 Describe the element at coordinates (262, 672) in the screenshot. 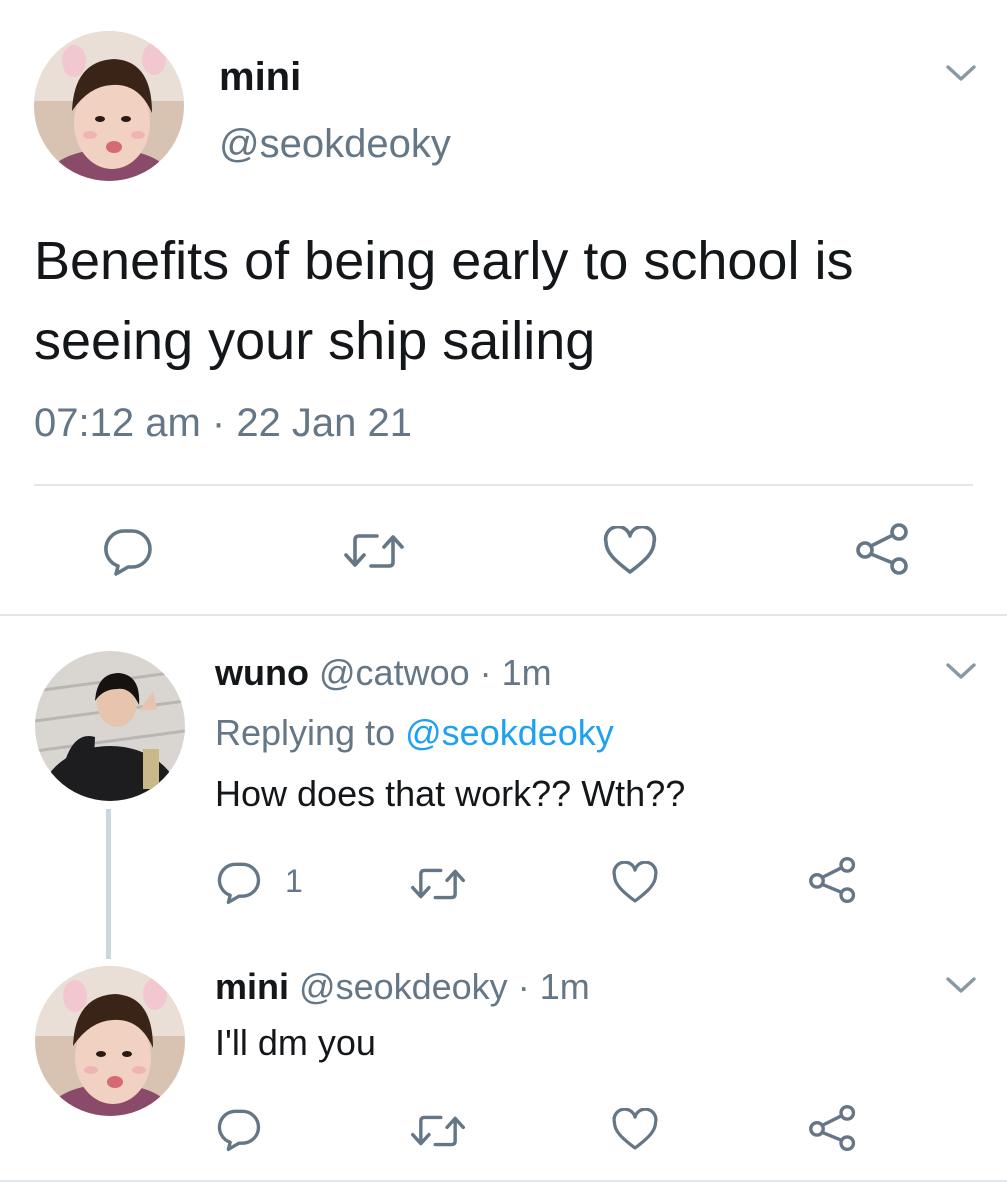

I see `display-name: wuno` at that location.